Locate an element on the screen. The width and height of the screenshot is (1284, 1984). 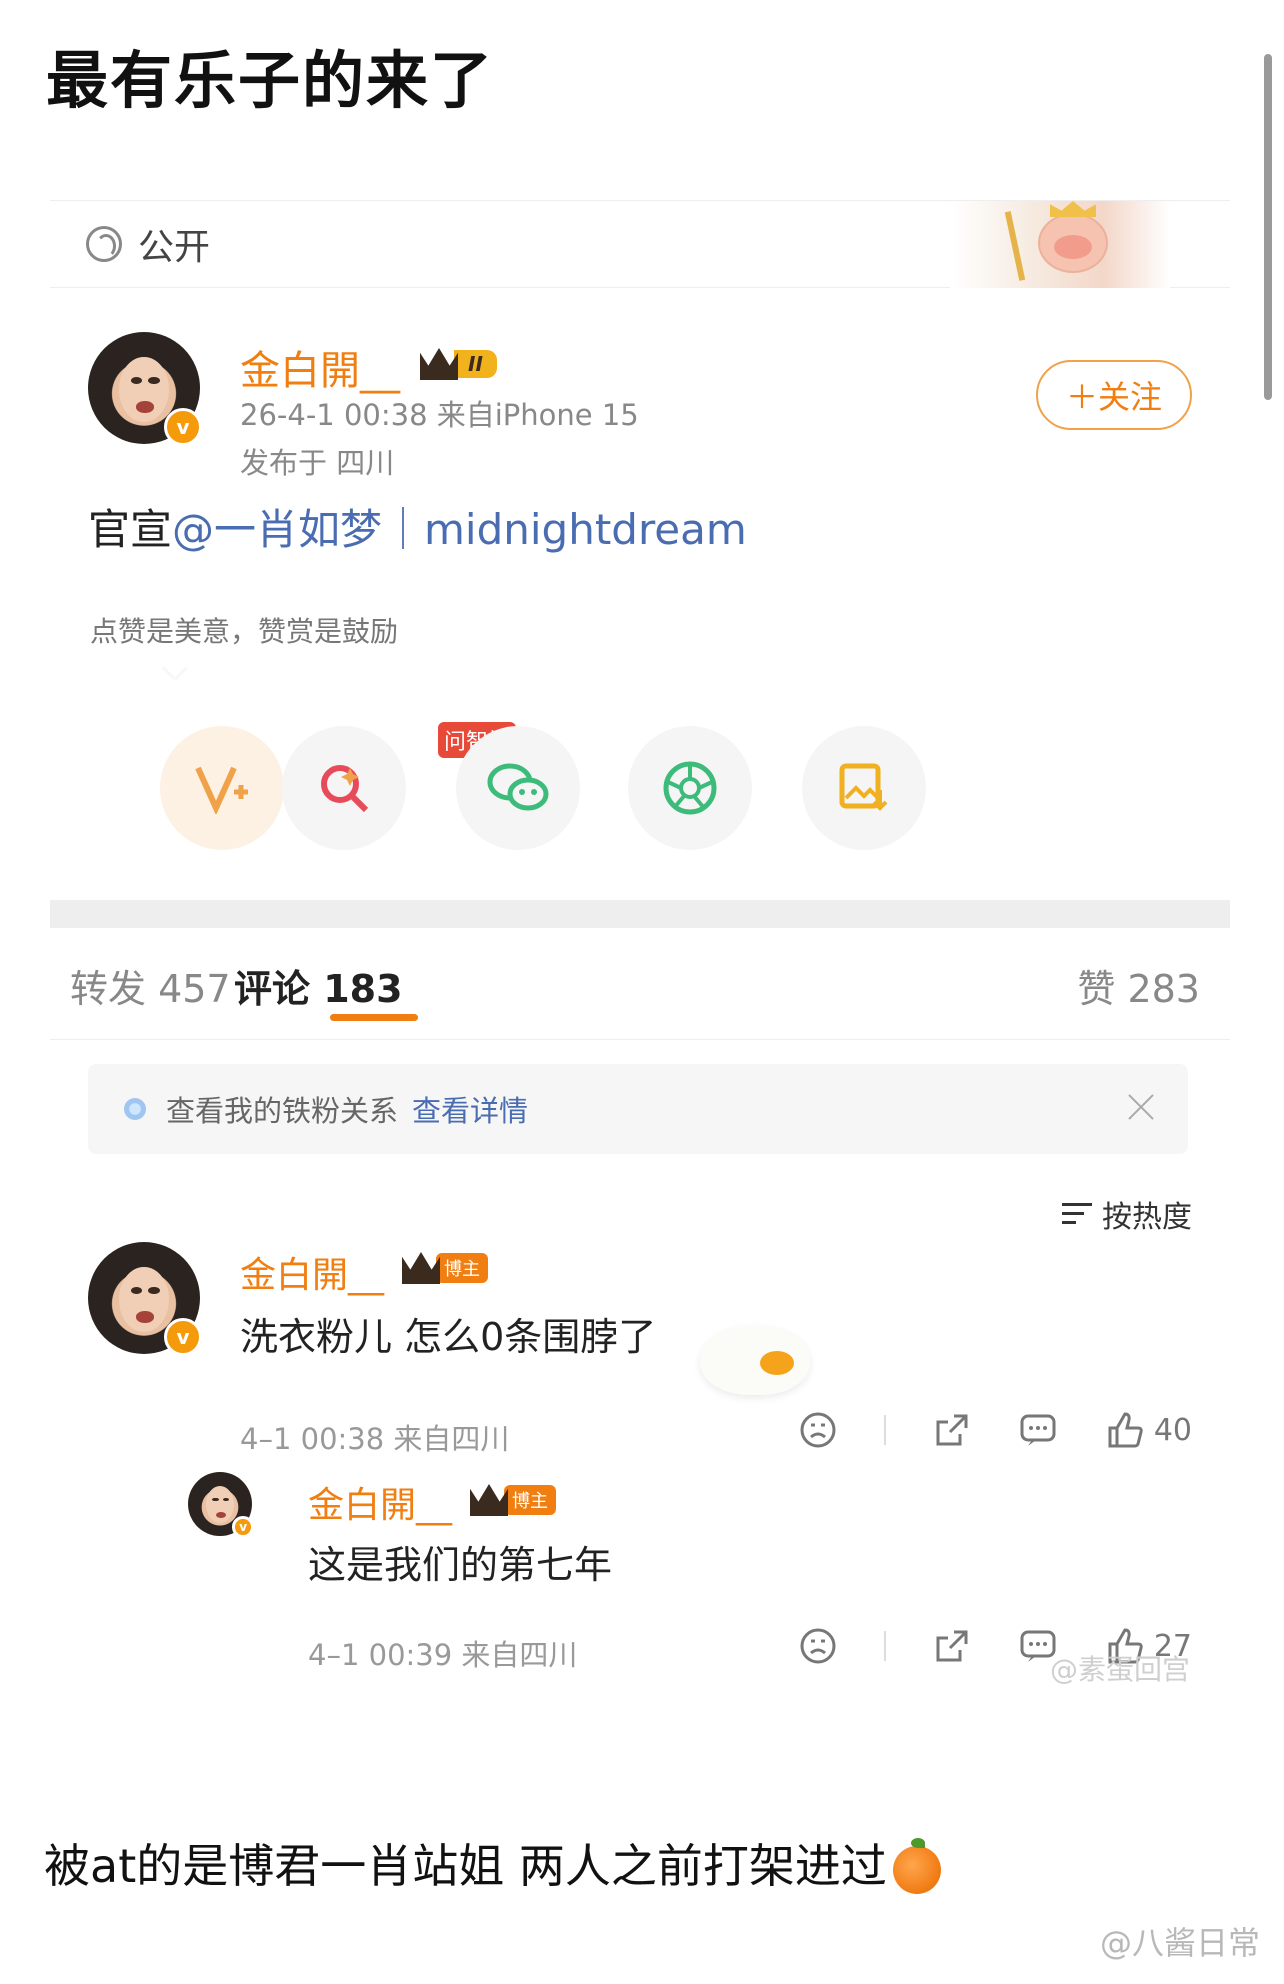
avatar: v is located at coordinates (145, 389).